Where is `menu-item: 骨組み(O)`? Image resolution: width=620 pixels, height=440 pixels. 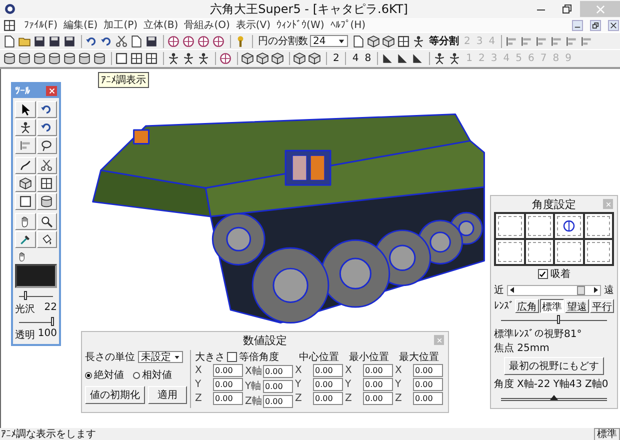
menu-item: 骨組み(O) is located at coordinates (207, 25).